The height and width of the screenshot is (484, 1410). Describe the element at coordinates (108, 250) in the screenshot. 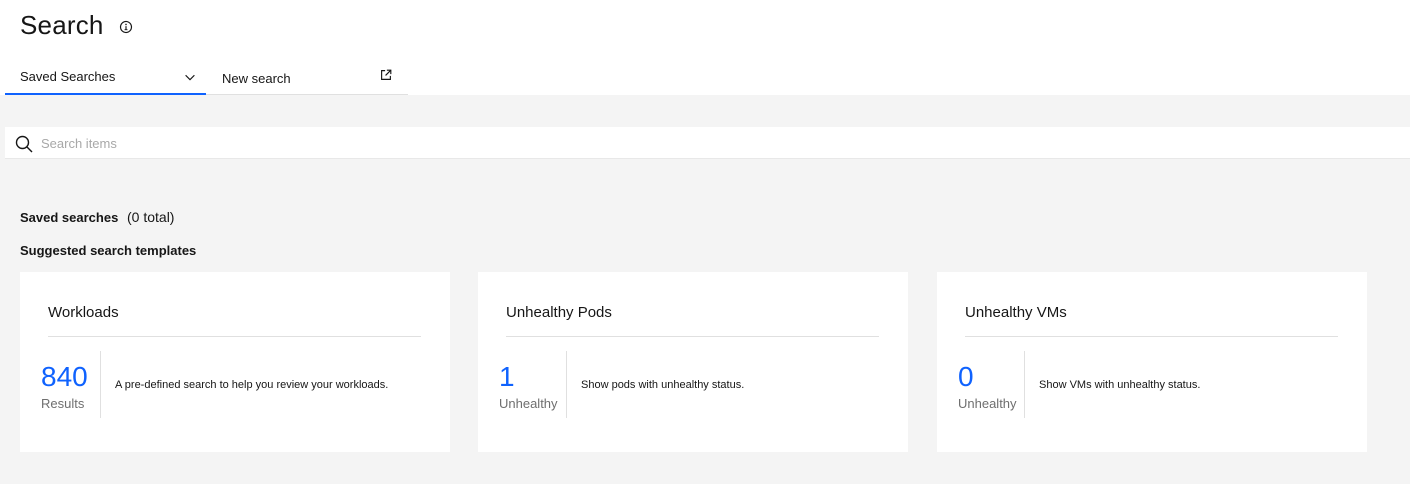

I see `suggested-templates-heading: Suggested search templates` at that location.